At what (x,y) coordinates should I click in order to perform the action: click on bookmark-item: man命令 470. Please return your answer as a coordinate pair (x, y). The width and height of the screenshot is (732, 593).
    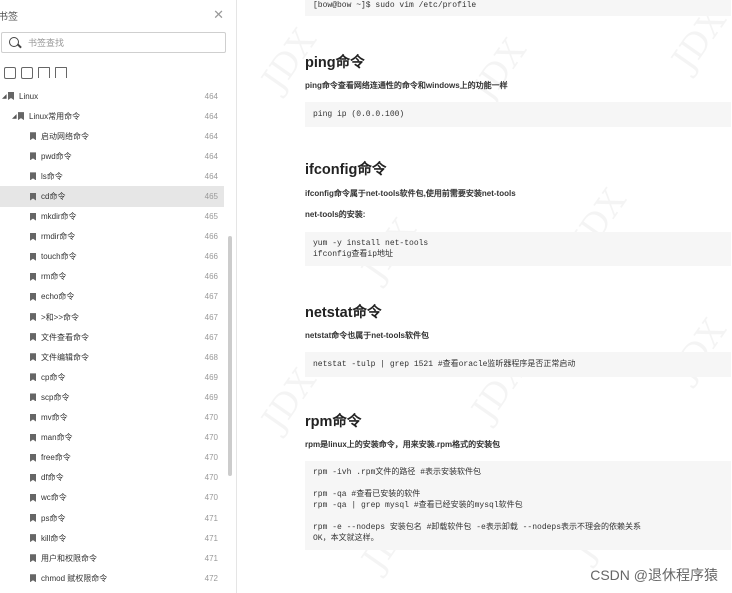
    Looking at the image, I should click on (112, 438).